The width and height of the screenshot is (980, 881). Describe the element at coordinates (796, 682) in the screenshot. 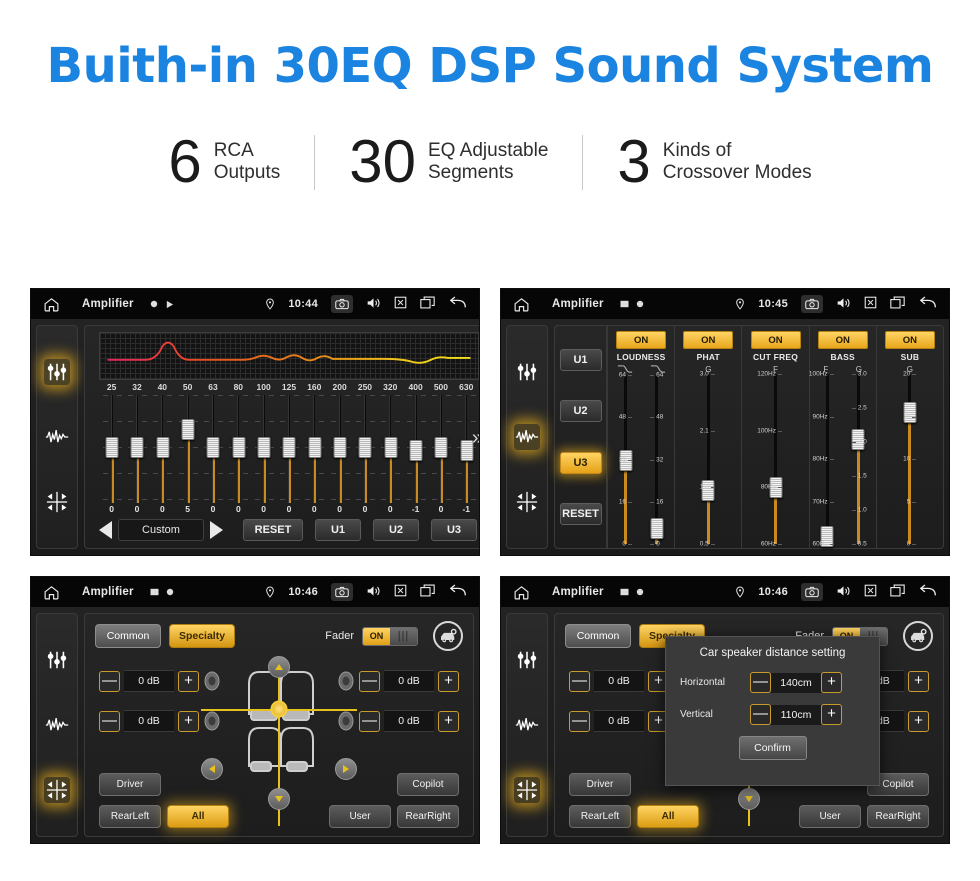

I see `horizontal-stepper: — 140cm +` at that location.